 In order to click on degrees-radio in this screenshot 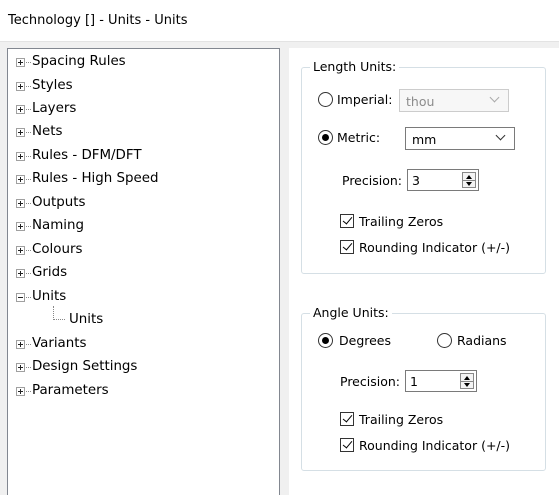, I will do `click(325, 340)`.